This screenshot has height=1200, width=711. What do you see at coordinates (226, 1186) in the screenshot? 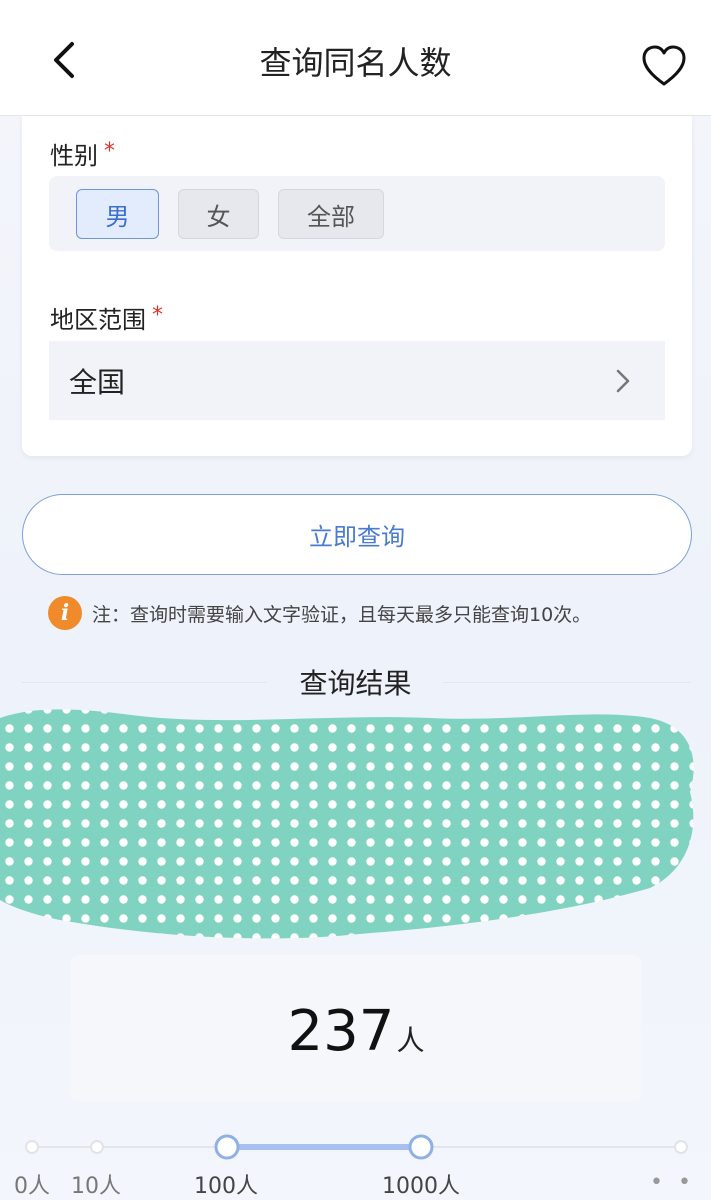
I see `scale-label-100: 100人` at bounding box center [226, 1186].